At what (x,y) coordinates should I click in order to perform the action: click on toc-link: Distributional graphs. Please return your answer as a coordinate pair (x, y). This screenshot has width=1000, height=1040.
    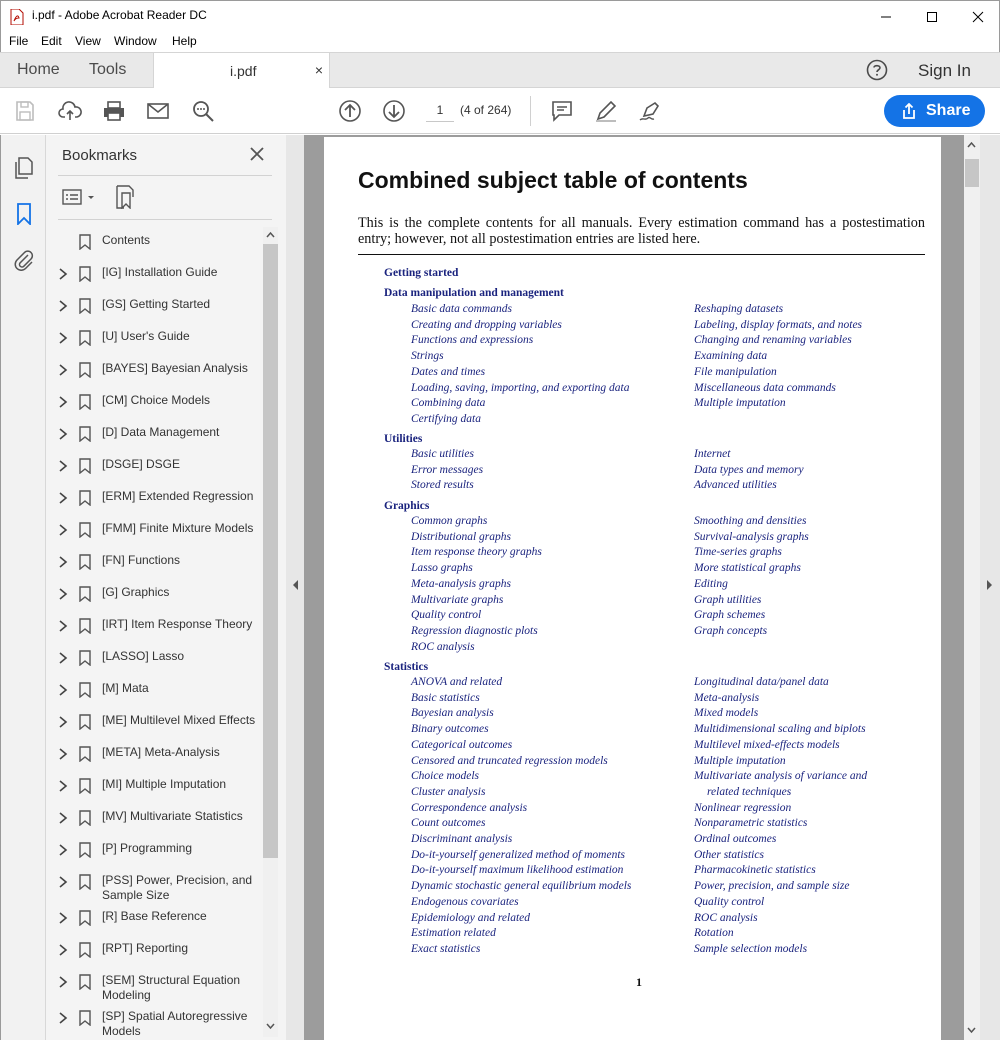
    Looking at the image, I should click on (461, 537).